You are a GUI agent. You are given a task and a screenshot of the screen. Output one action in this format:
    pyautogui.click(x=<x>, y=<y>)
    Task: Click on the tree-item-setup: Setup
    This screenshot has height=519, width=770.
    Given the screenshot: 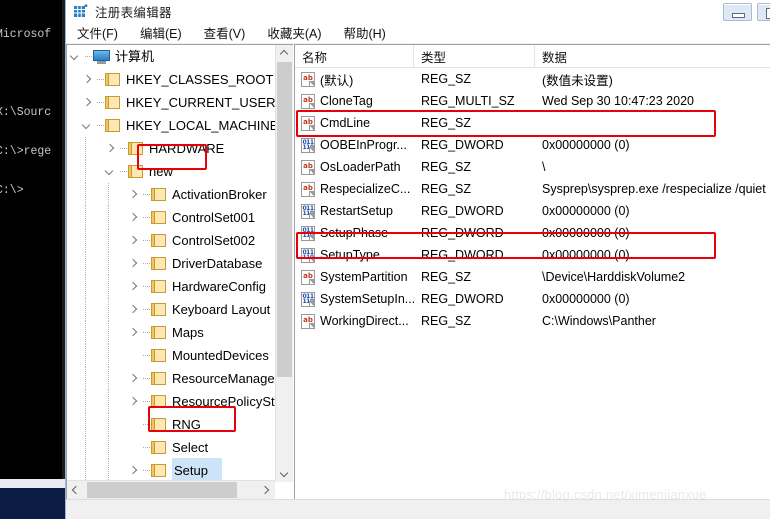 What is the action you would take?
    pyautogui.click(x=171, y=470)
    